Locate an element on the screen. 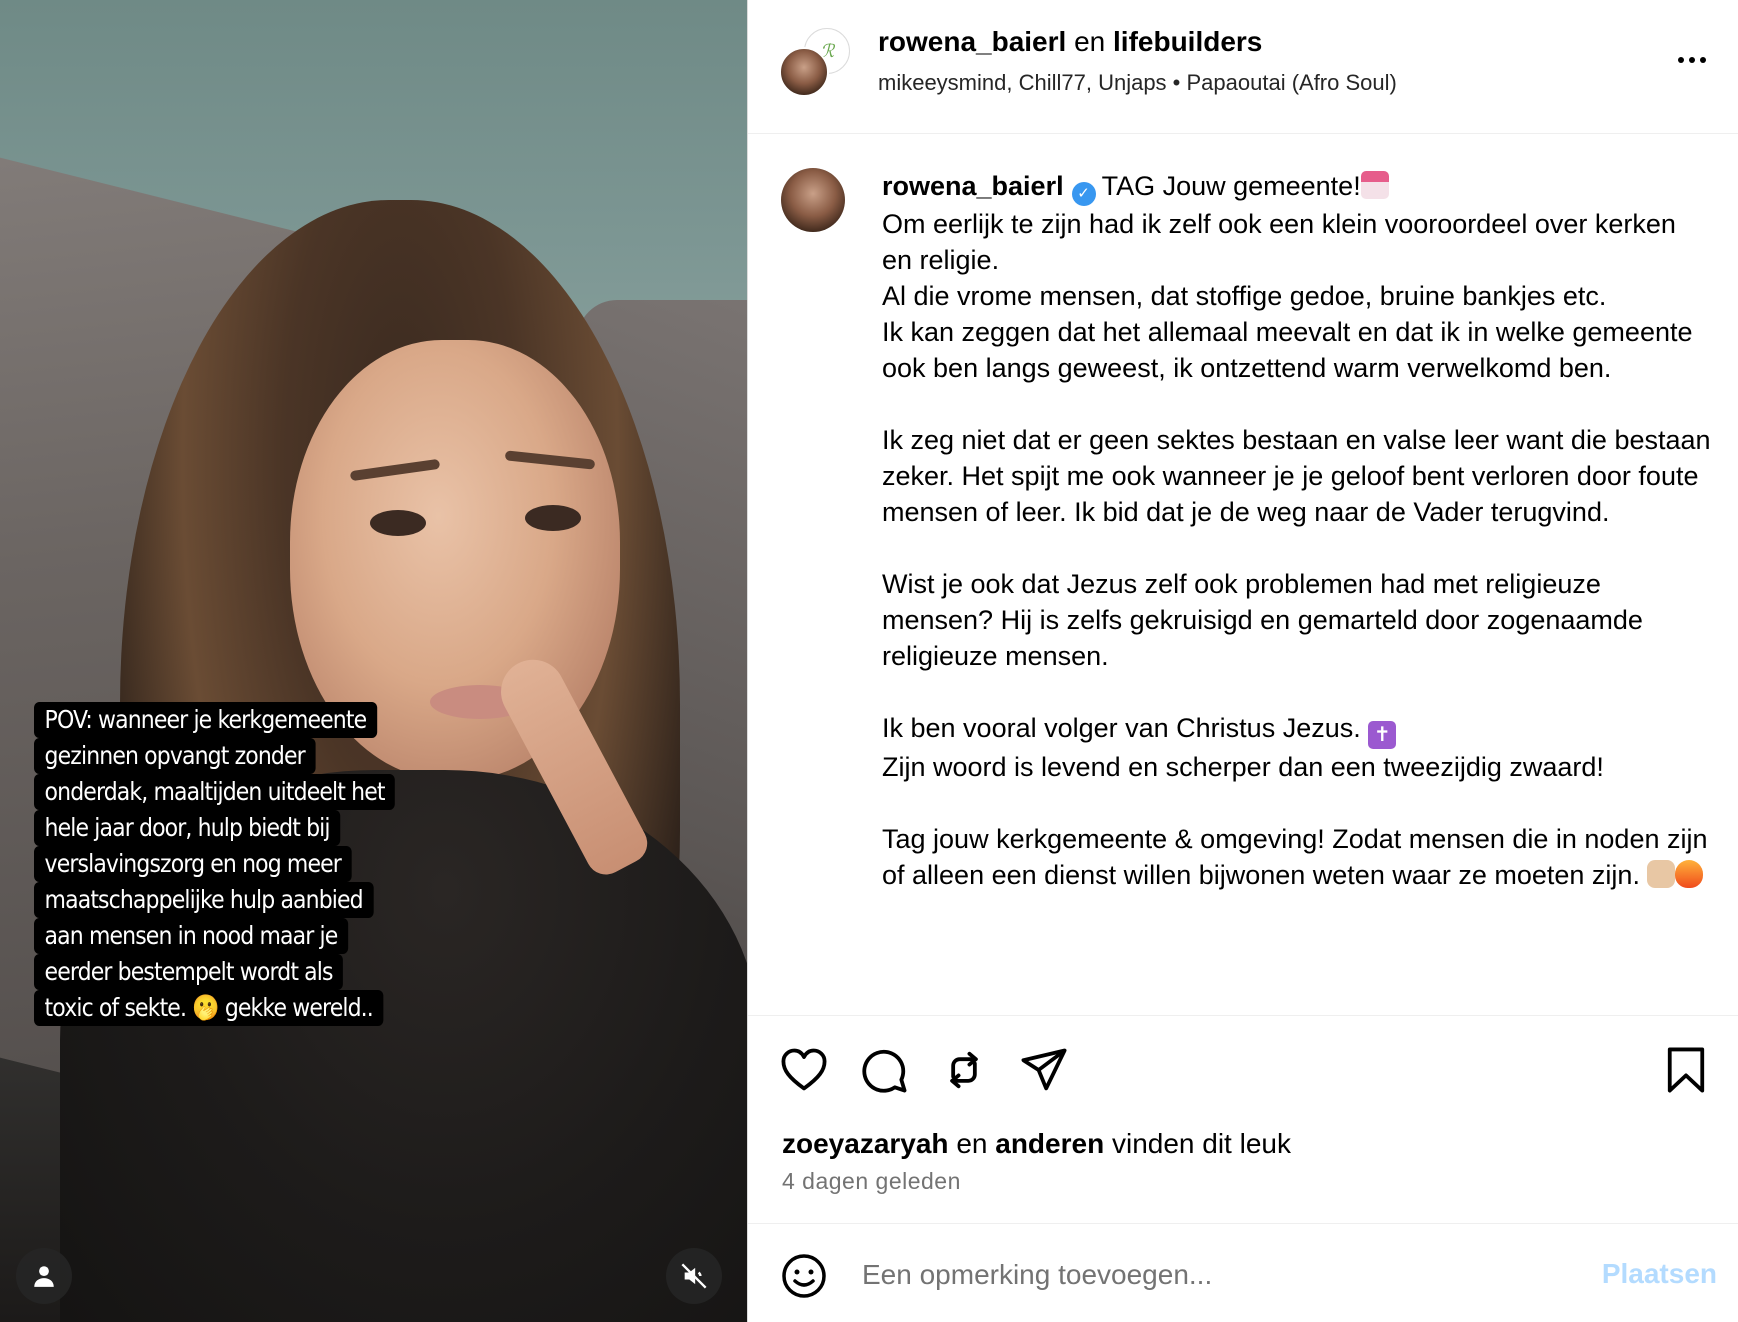  caption-title: TAG Jouw gemeente! is located at coordinates (1231, 186).